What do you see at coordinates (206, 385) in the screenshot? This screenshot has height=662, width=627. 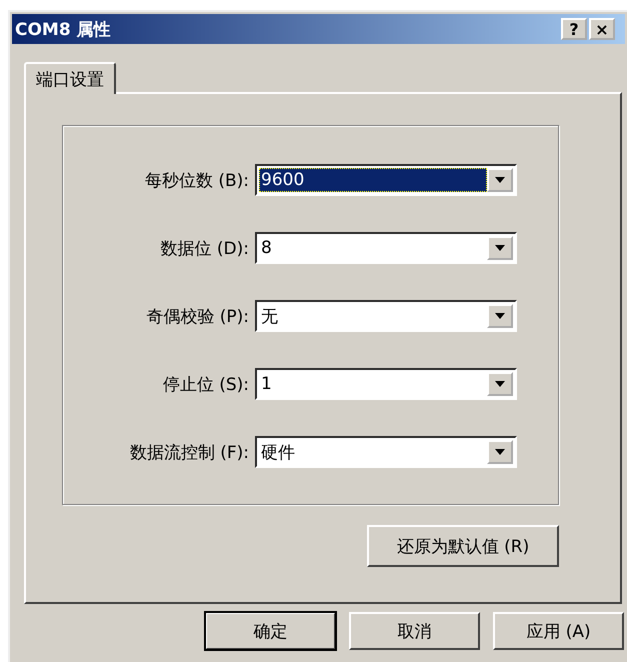 I see `field-label: 停止位 (S):` at bounding box center [206, 385].